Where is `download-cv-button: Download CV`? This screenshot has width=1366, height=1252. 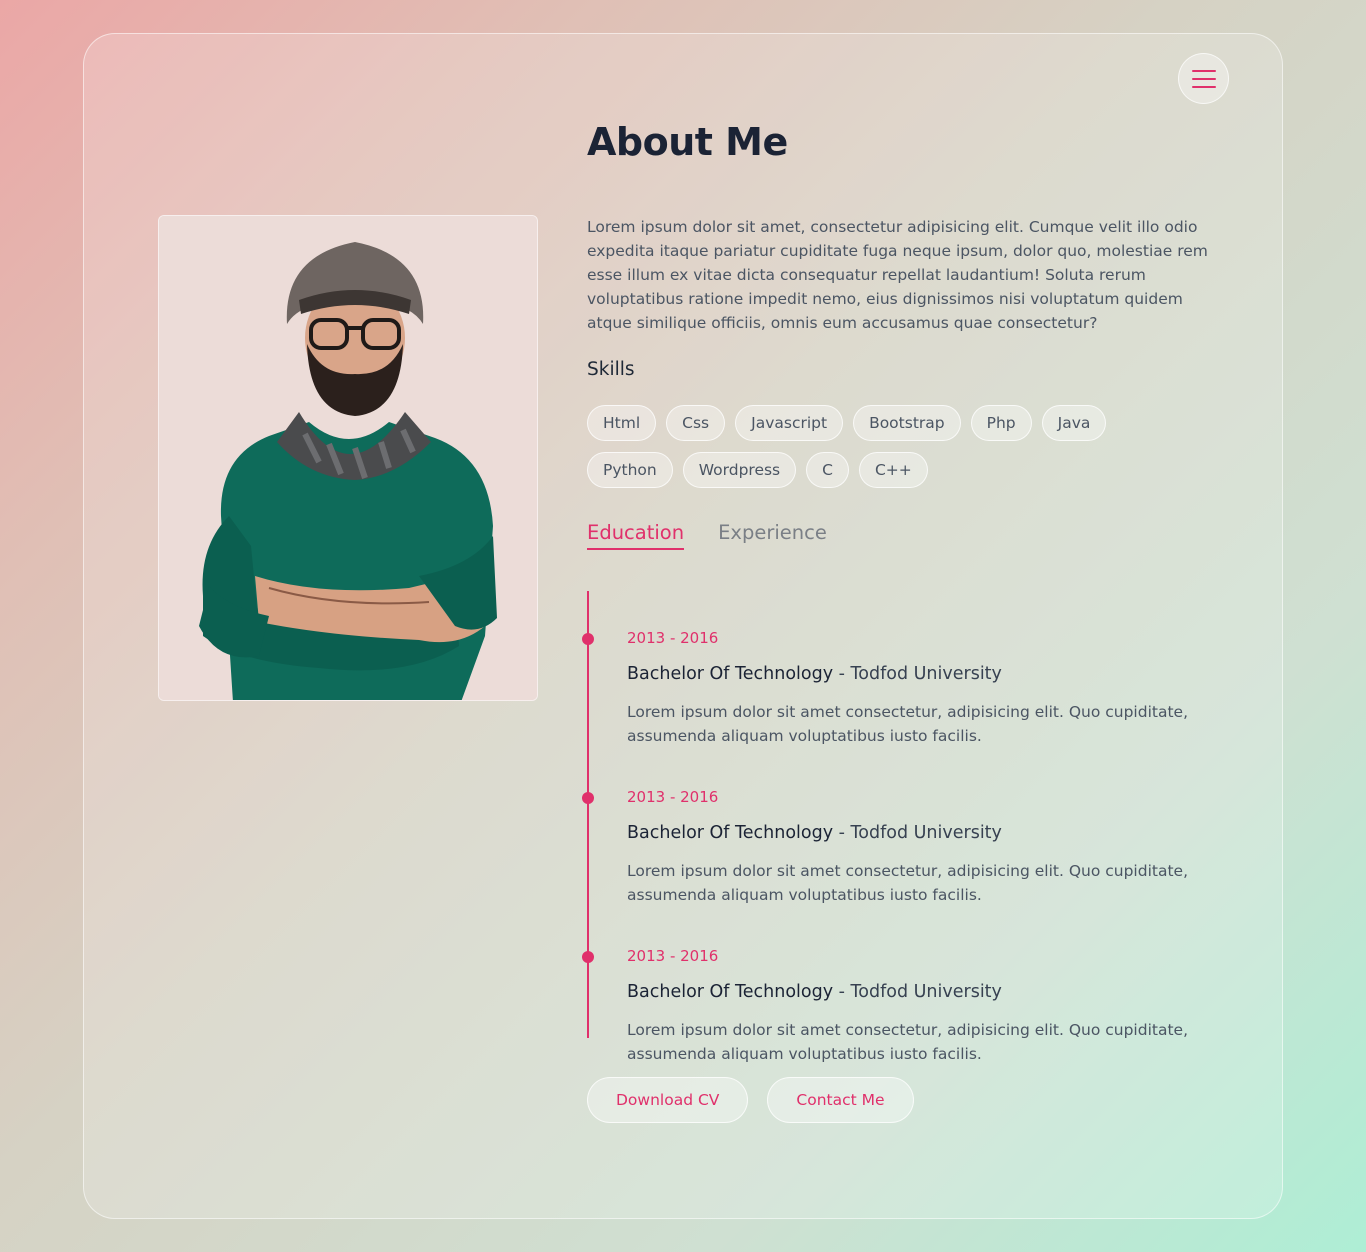 download-cv-button: Download CV is located at coordinates (668, 1100).